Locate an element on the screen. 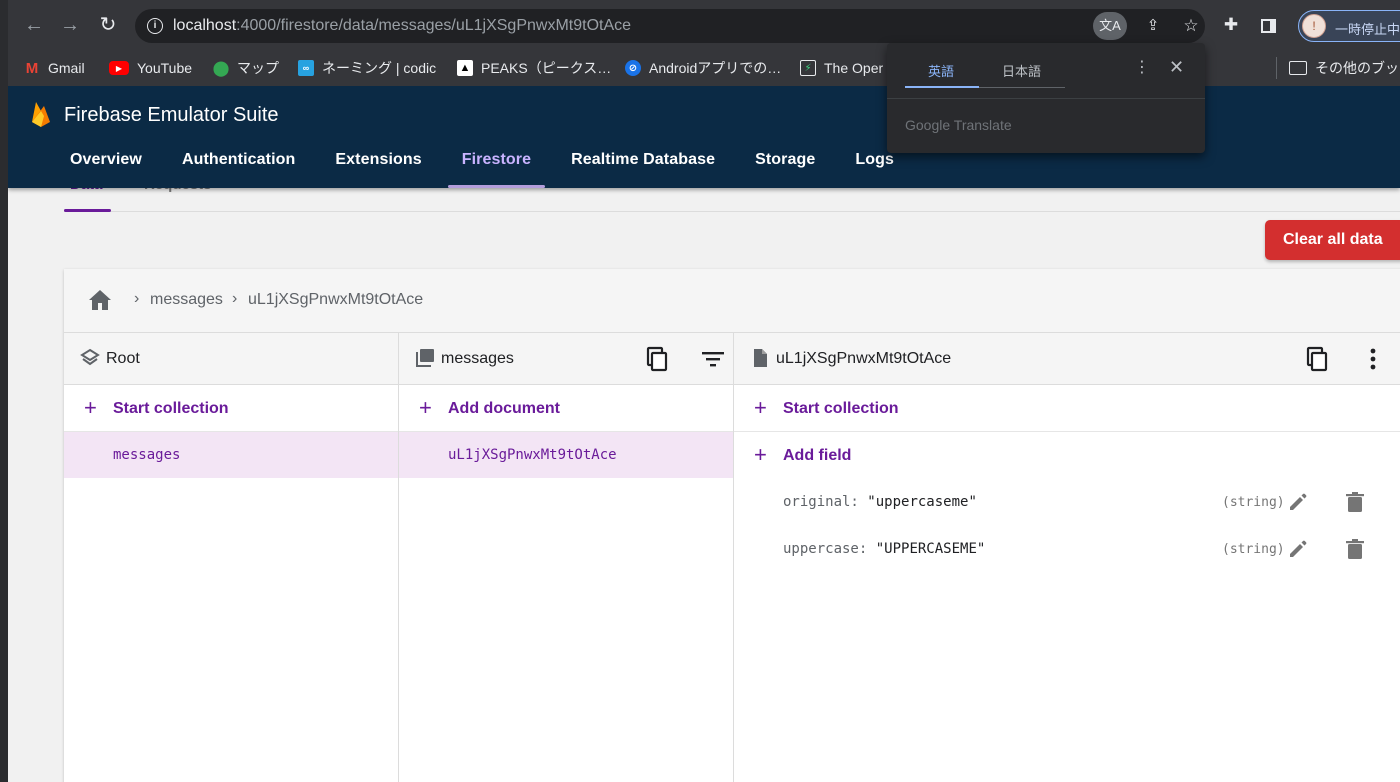 This screenshot has height=782, width=1400. bookmark-other-folder: その他のブック is located at coordinates (1344, 68).